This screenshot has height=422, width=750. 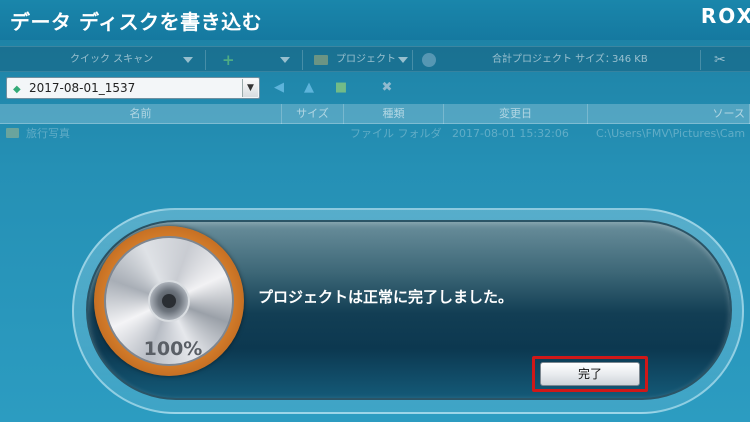 I want to click on total-size-value: 346 KB, so click(x=630, y=59).